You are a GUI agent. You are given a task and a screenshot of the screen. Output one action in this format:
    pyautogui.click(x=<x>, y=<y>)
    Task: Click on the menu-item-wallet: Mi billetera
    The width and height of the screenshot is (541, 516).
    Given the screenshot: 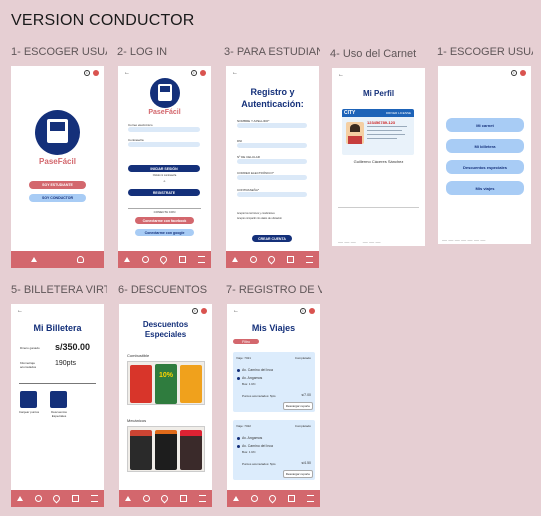 What is the action you would take?
    pyautogui.click(x=485, y=146)
    